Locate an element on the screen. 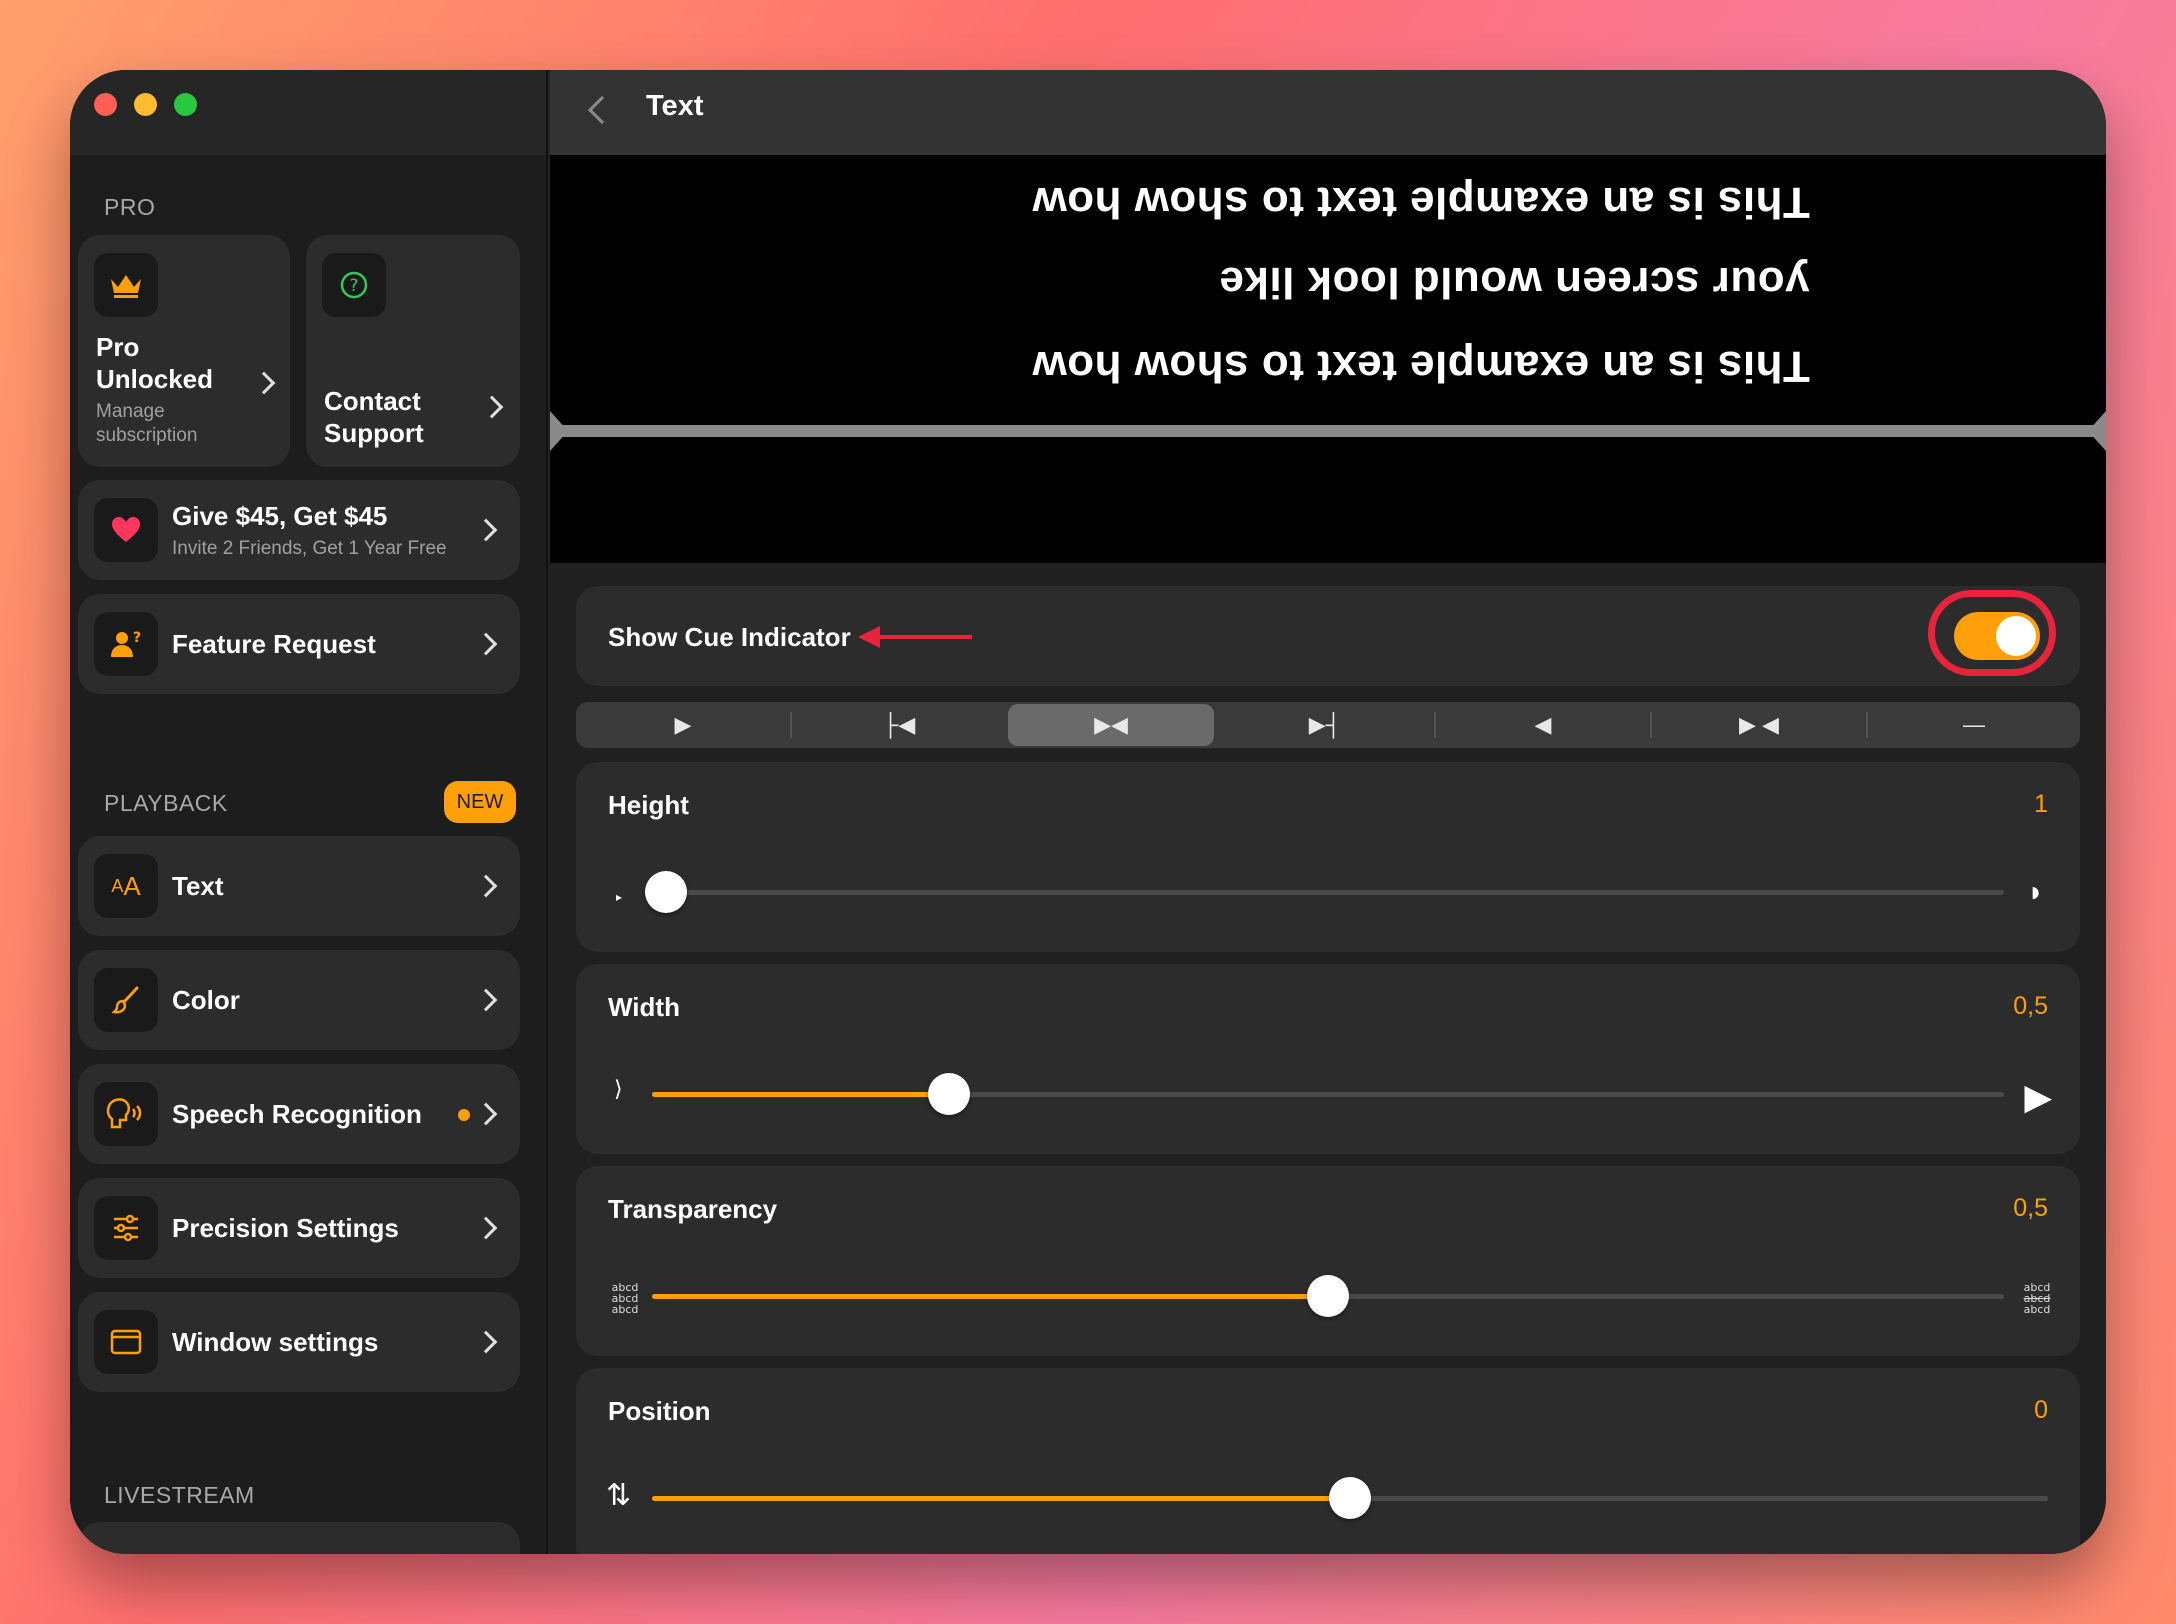 The height and width of the screenshot is (1624, 2176). sidebar-item-precision-settings: Precision Settings is located at coordinates (299, 1228).